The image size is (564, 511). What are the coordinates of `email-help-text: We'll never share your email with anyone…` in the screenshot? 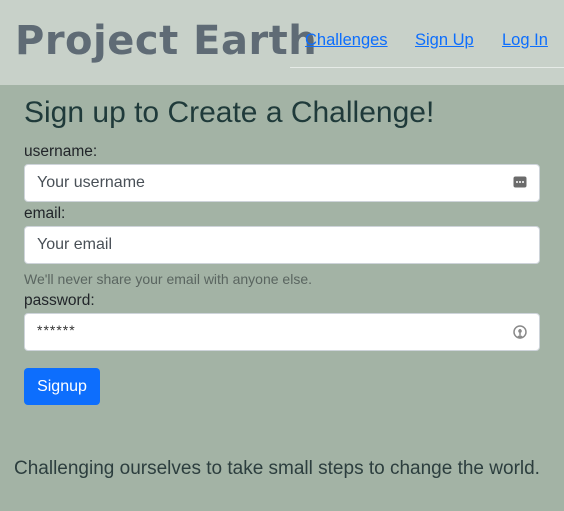 It's located at (168, 279).